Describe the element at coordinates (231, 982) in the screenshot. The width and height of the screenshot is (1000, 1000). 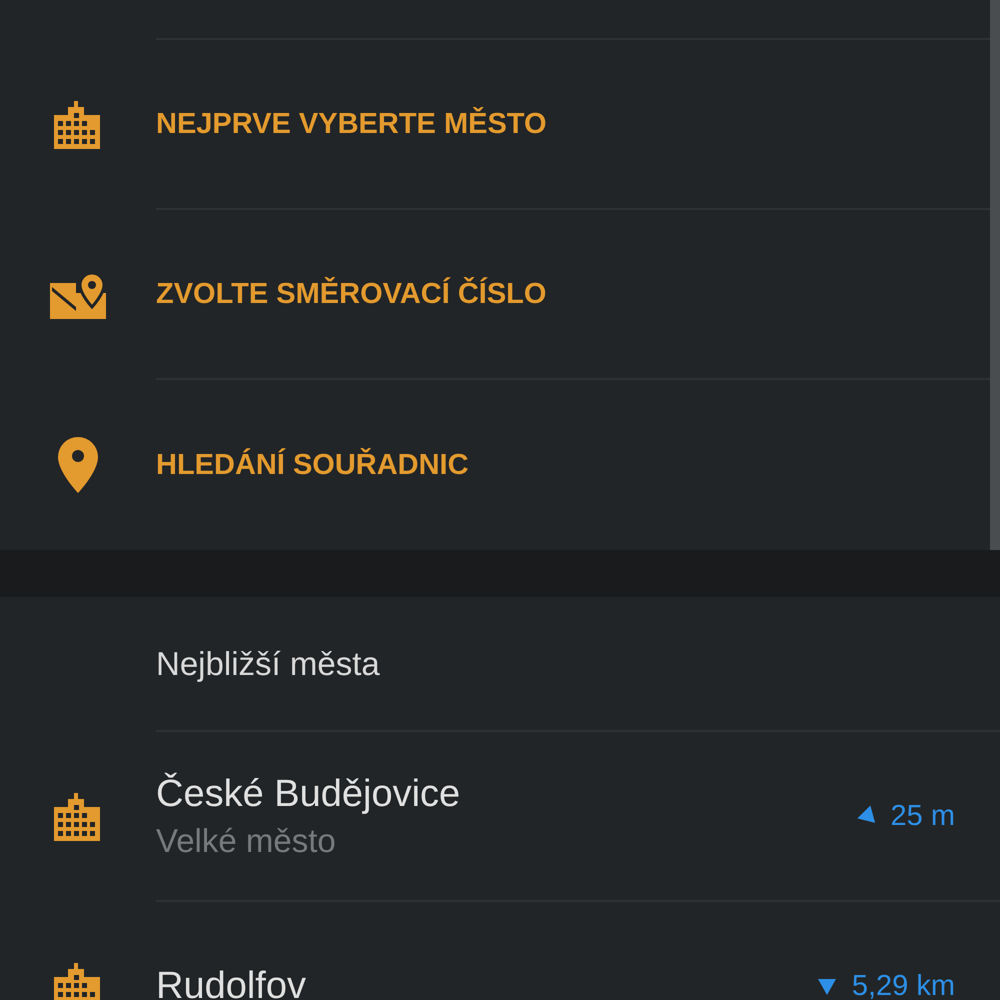
I see `city-name: Rudolfov` at that location.